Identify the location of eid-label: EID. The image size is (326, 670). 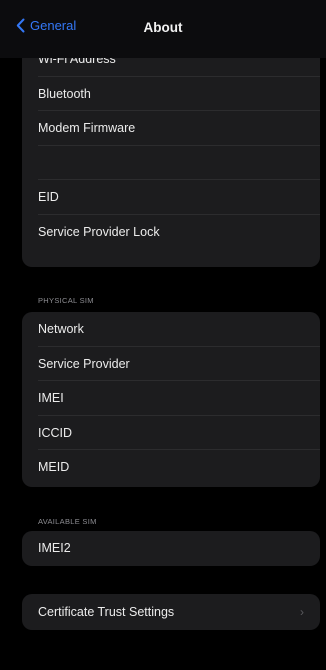
(48, 197).